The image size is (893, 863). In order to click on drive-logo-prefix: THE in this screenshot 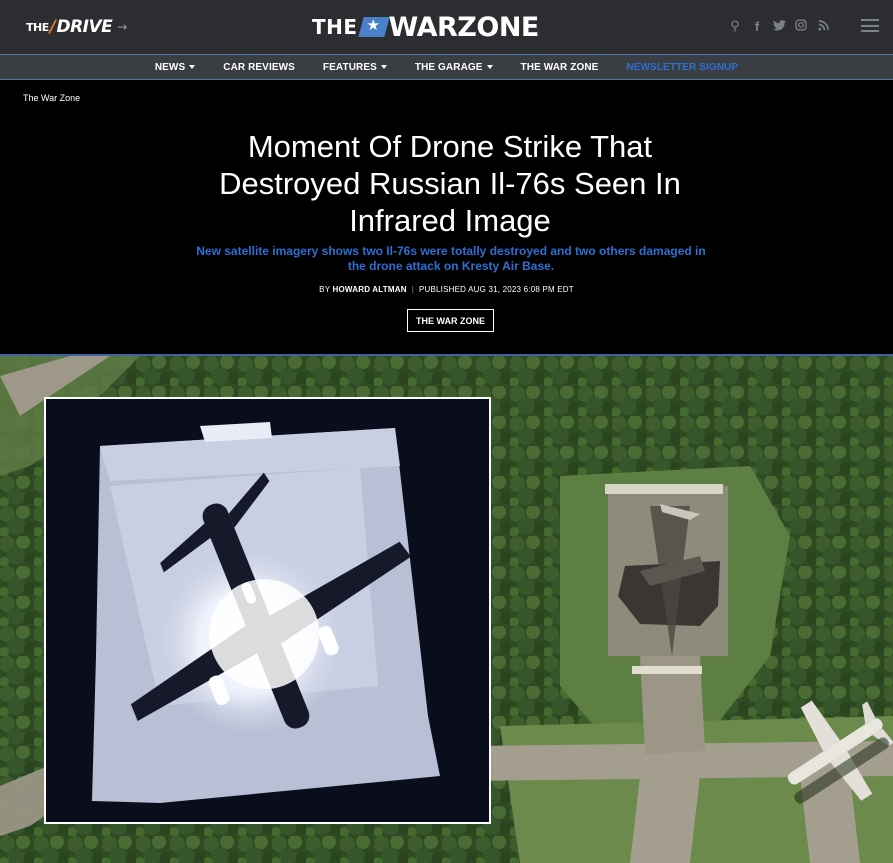, I will do `click(37, 27)`.